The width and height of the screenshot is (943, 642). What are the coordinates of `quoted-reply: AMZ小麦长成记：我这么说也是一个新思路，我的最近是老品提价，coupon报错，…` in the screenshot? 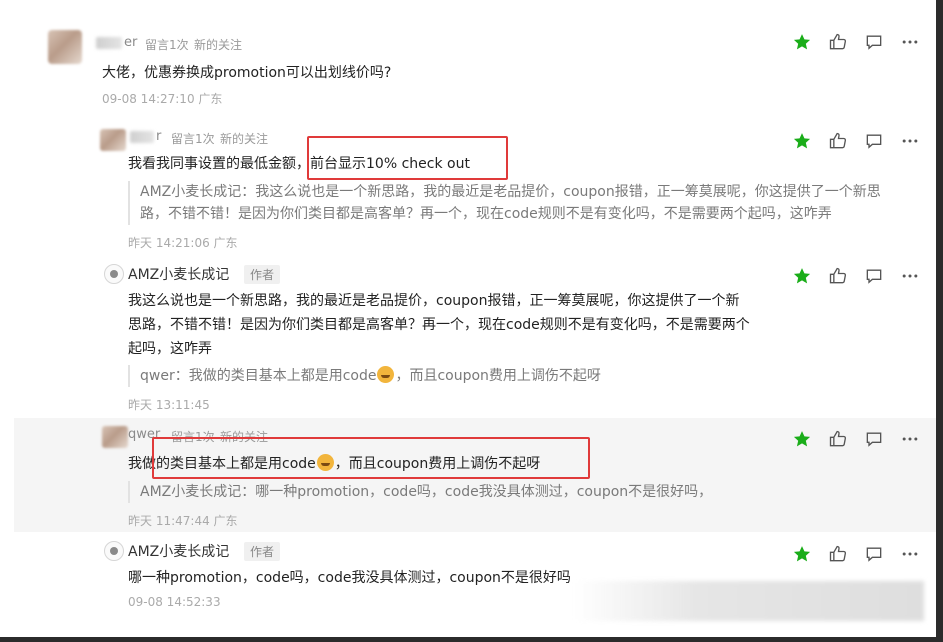 It's located at (504, 203).